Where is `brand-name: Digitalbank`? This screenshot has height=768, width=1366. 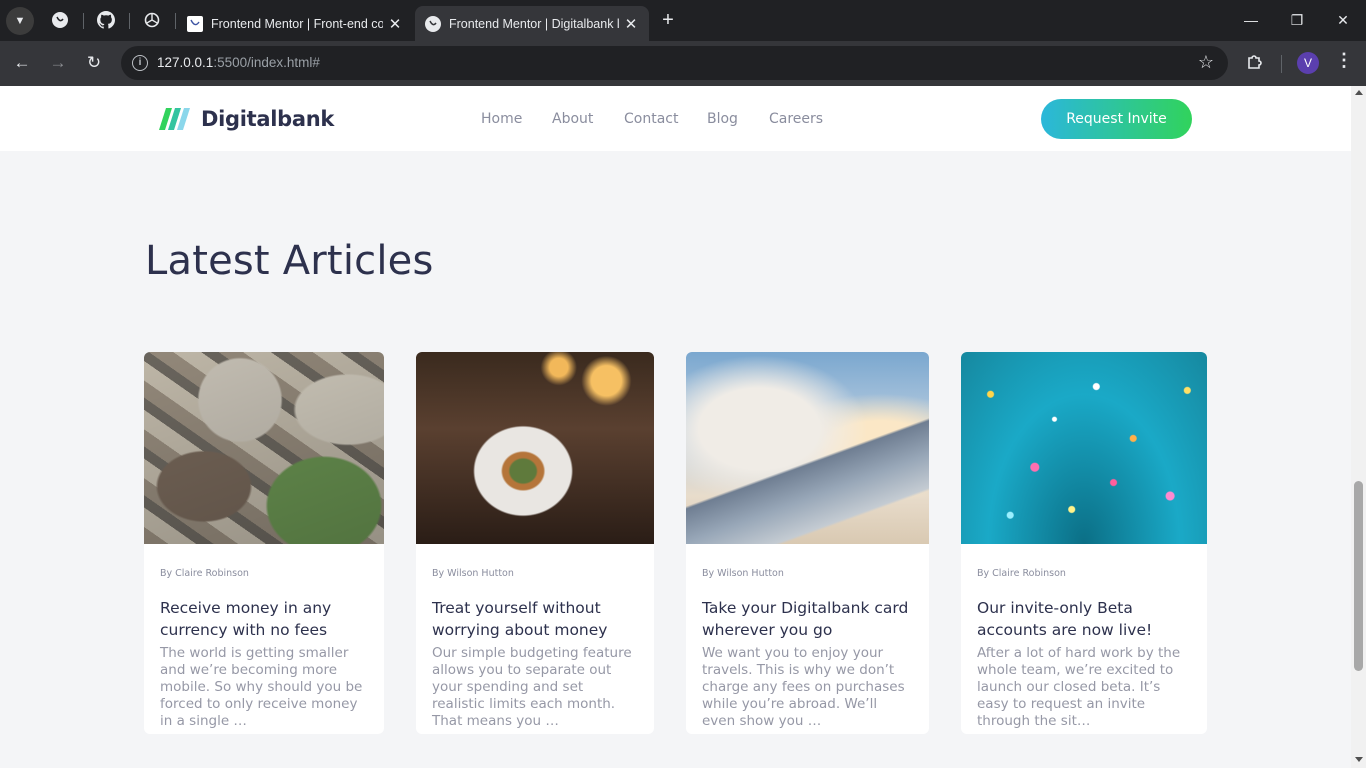
brand-name: Digitalbank is located at coordinates (268, 119).